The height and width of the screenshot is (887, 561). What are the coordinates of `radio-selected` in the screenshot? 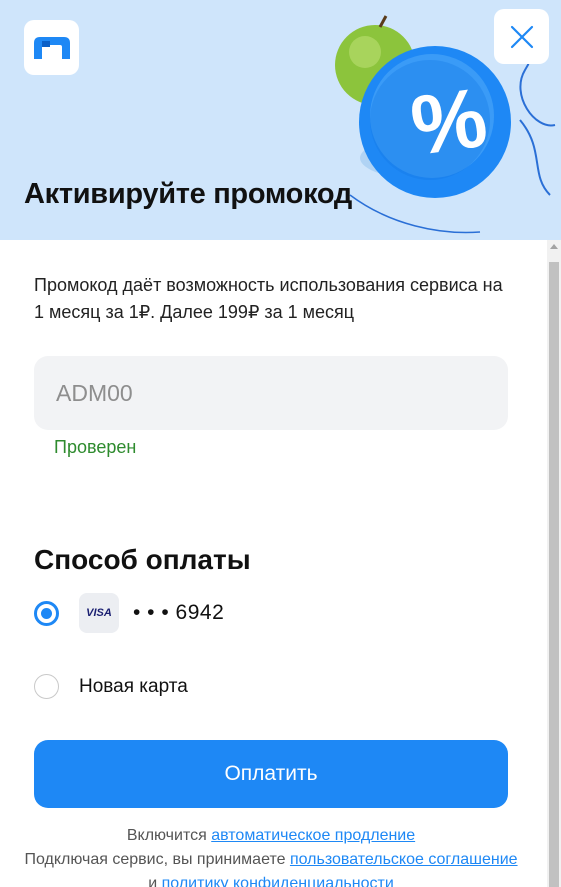 It's located at (46, 613).